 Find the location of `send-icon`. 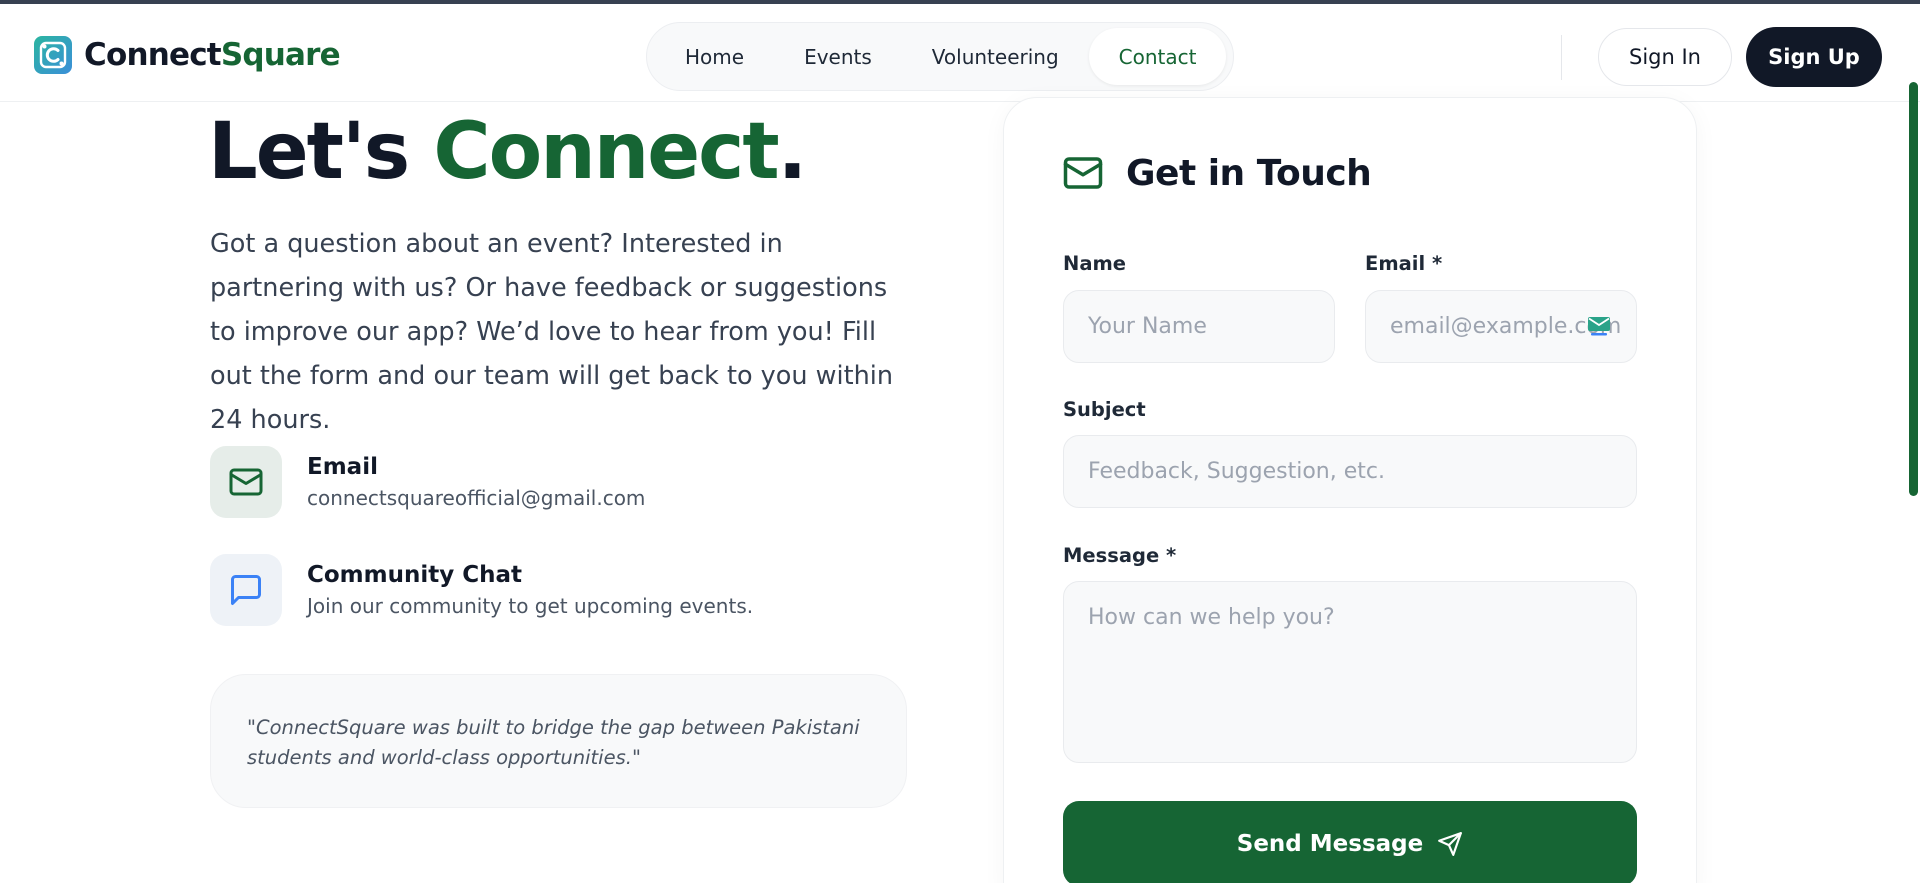

send-icon is located at coordinates (1450, 843).